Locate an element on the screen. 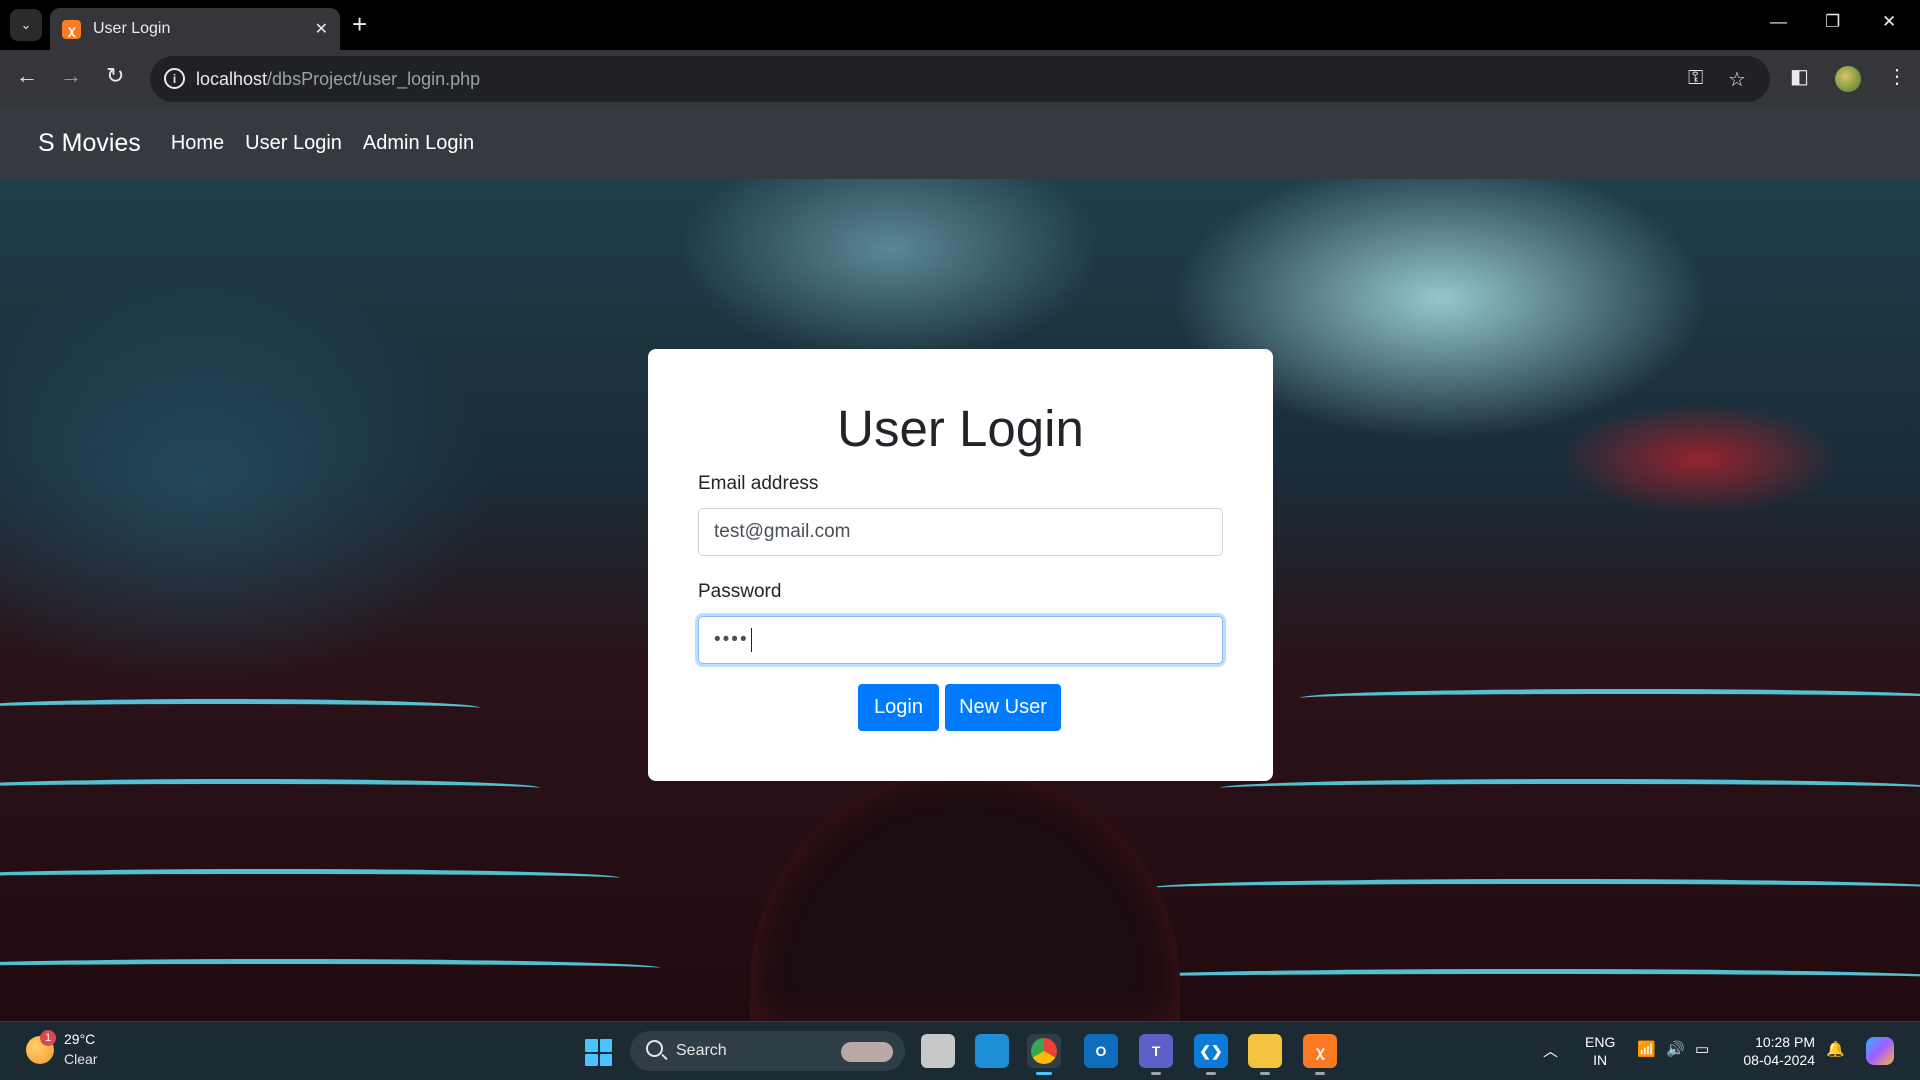 Image resolution: width=1920 pixels, height=1080 pixels. password-field: •••• is located at coordinates (960, 640).